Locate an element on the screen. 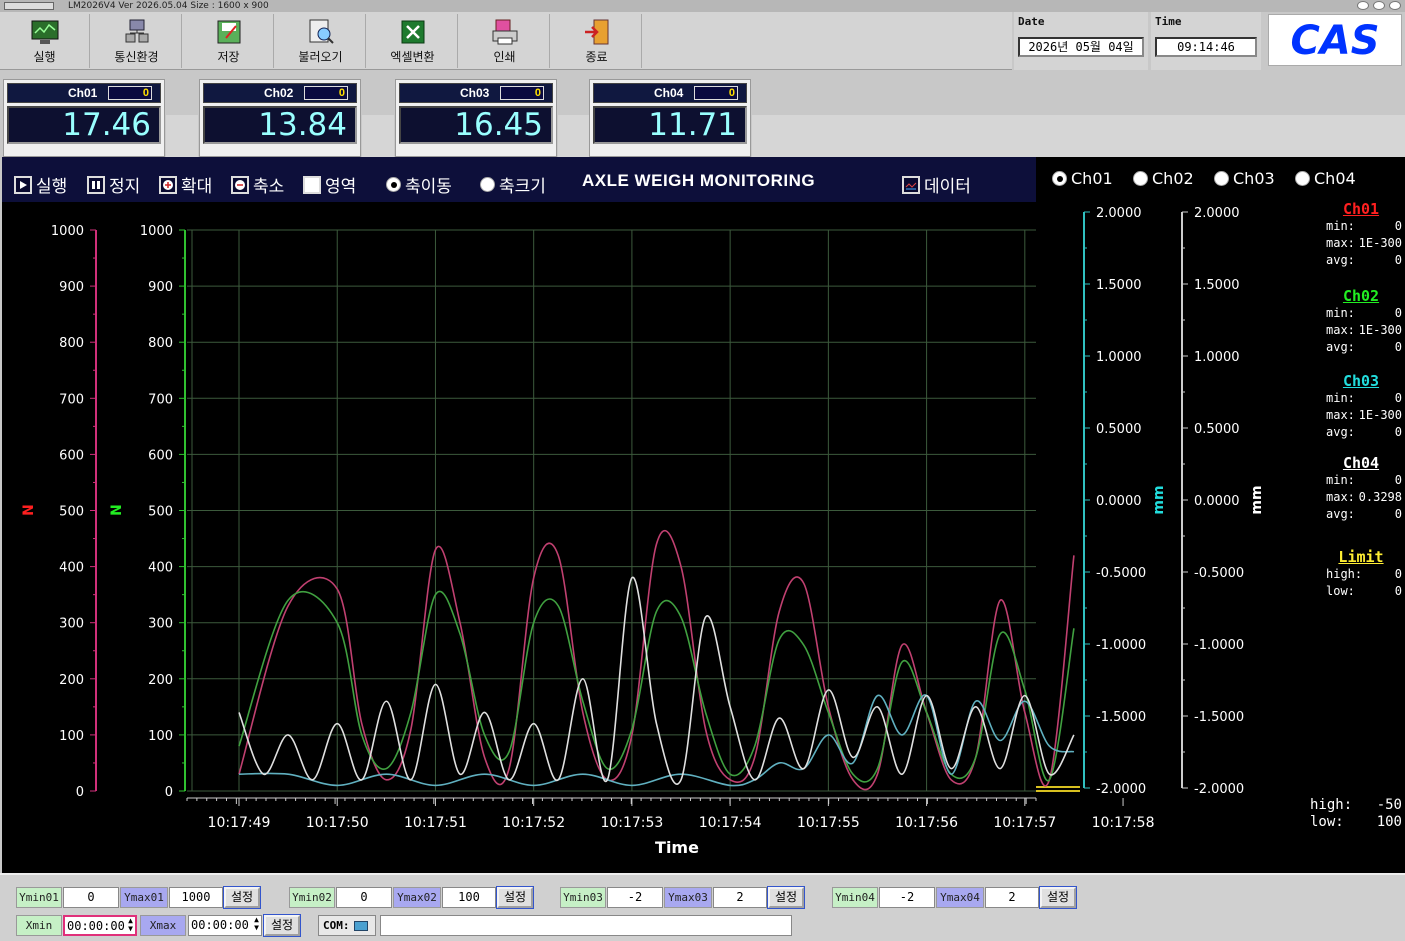 Image resolution: width=1405 pixels, height=941 pixels. y-axis-label-ch01: N is located at coordinates (29, 510).